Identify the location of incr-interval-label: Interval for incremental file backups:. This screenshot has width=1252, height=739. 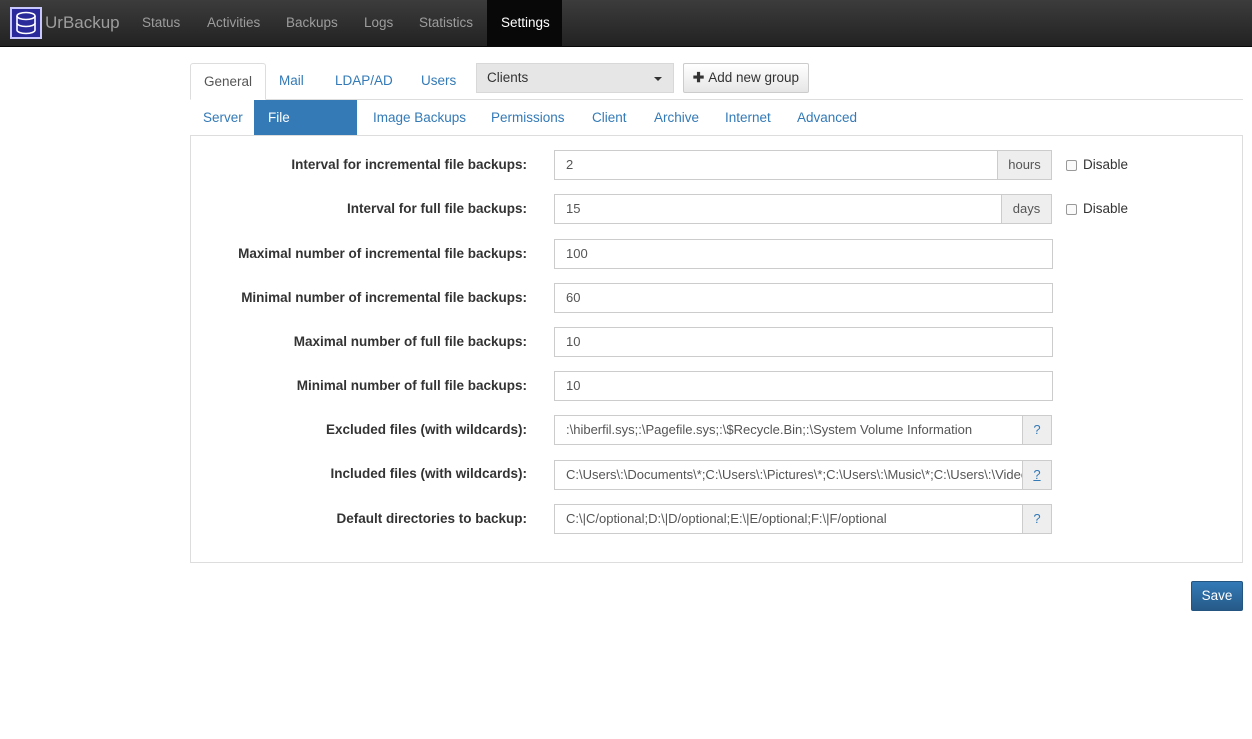
(409, 164).